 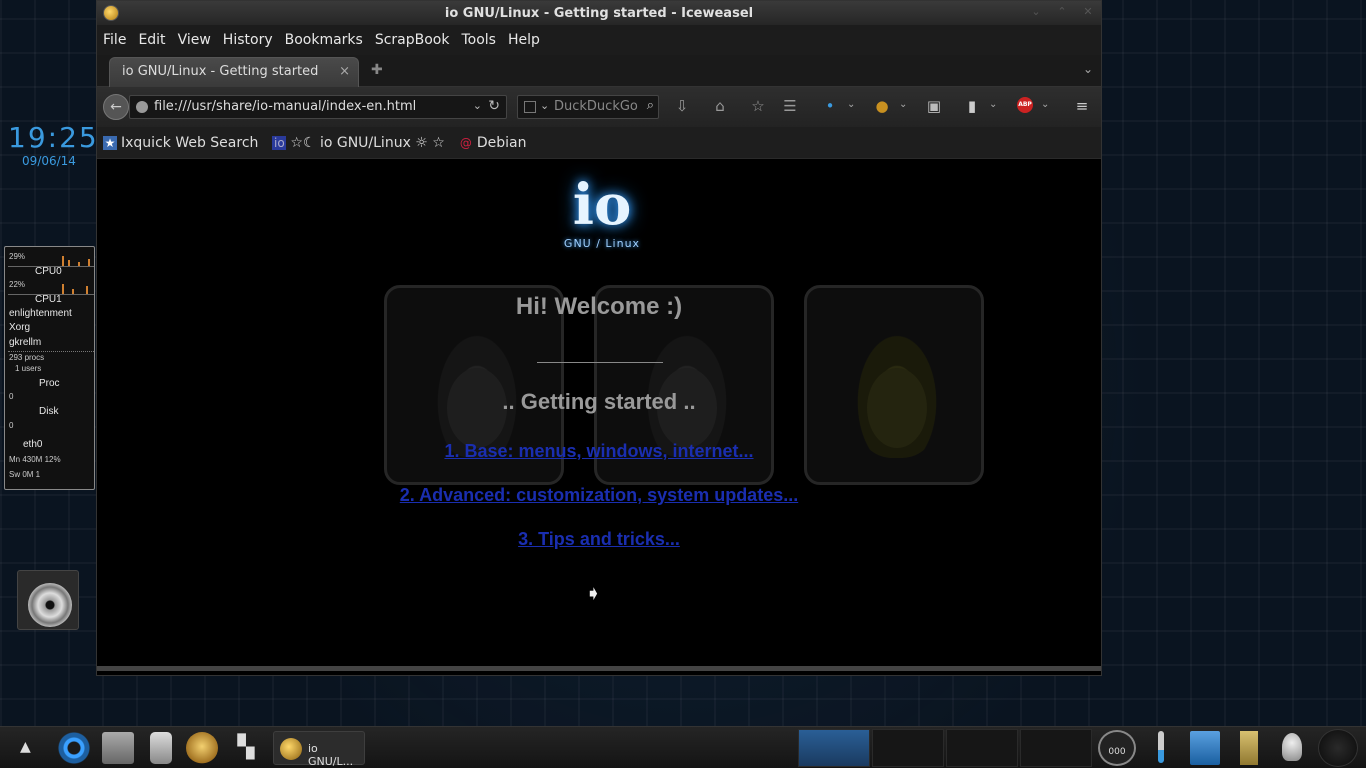 I want to click on star-icon: ★, so click(x=110, y=142).